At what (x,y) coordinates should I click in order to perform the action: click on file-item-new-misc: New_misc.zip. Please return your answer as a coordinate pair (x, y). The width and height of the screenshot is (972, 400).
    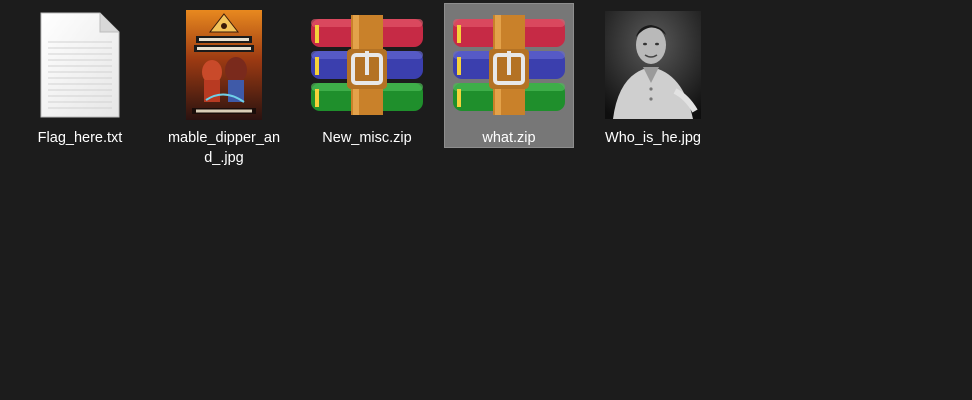
    Looking at the image, I should click on (367, 75).